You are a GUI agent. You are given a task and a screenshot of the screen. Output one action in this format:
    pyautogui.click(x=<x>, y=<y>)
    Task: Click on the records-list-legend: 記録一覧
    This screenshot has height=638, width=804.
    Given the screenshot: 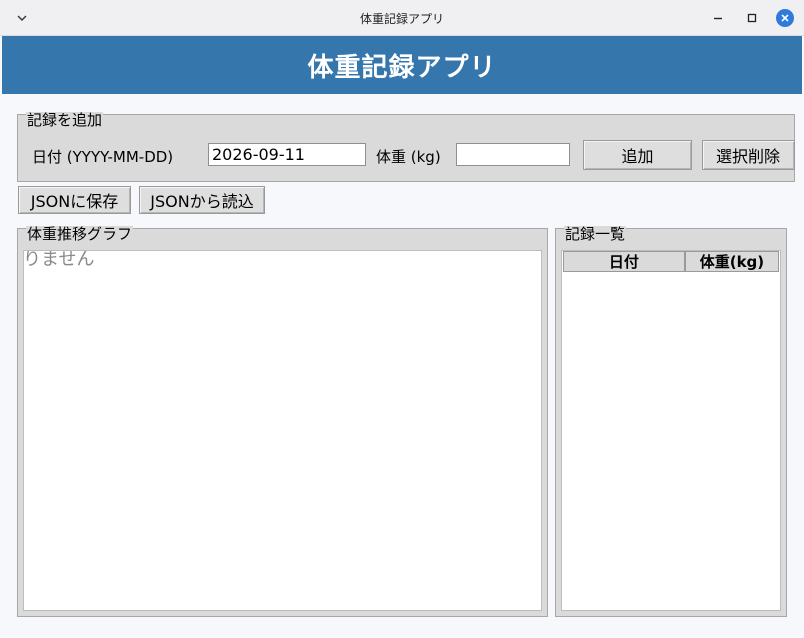 What is the action you would take?
    pyautogui.click(x=595, y=234)
    